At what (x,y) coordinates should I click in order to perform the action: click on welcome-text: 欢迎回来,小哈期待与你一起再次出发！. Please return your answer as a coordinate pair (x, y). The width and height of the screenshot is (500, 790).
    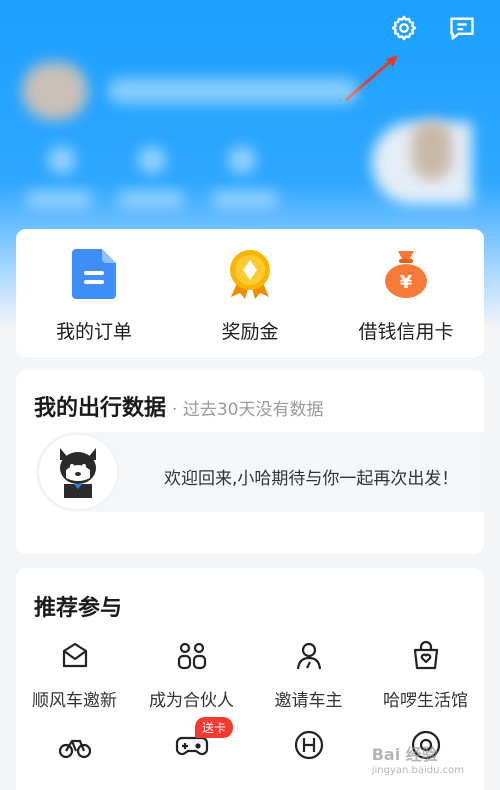
    Looking at the image, I should click on (311, 479).